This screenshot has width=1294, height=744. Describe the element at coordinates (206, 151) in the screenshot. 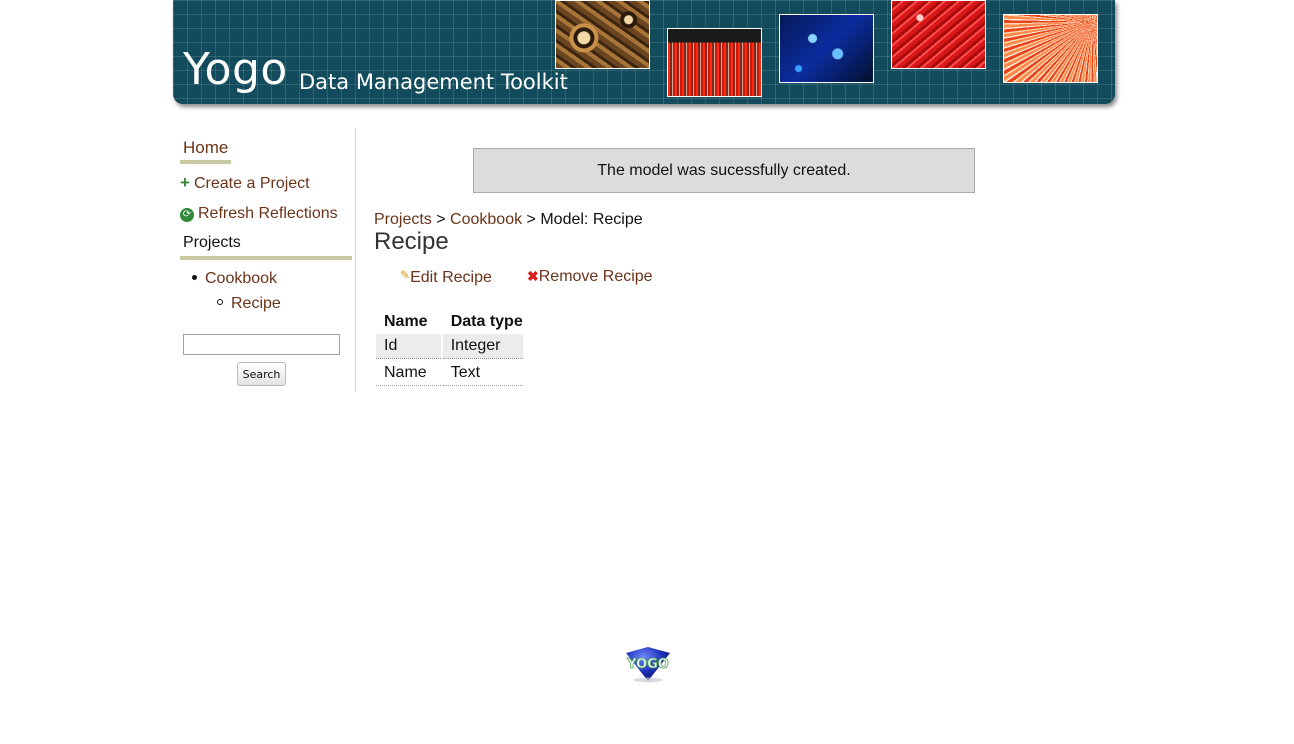

I see `sidebar-item-home: Home` at that location.